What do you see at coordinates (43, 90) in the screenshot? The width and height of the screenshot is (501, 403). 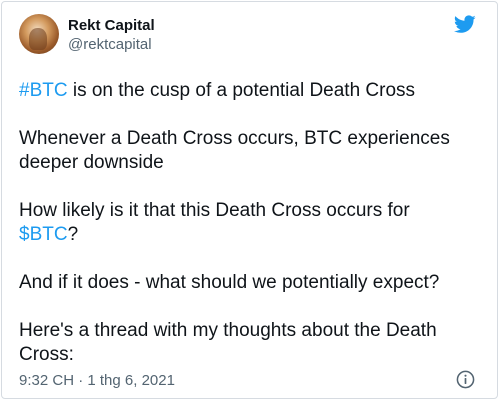 I see `hashtag-link: #BTC` at bounding box center [43, 90].